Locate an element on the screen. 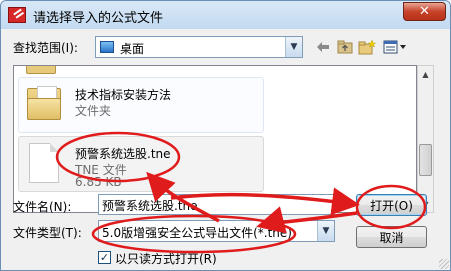 The width and height of the screenshot is (451, 271). window-title: 请选择导入的公式文件 is located at coordinates (98, 18).